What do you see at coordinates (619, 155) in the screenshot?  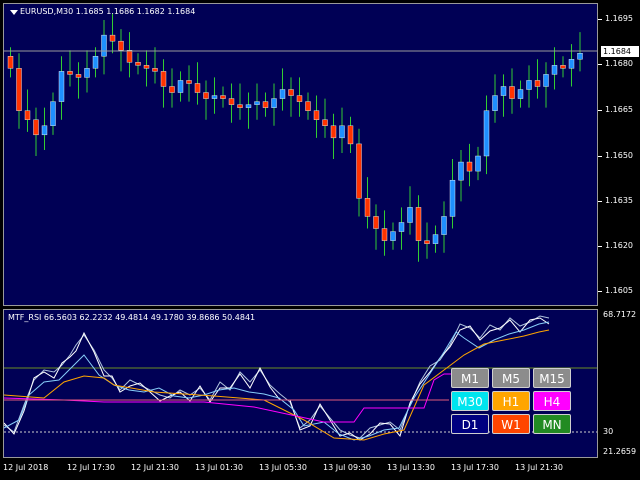 I see `price-axis-label: 1.1650` at bounding box center [619, 155].